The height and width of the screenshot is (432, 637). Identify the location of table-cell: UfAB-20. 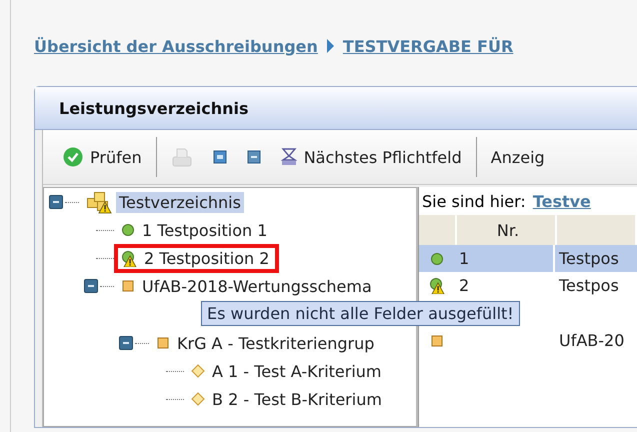
(591, 340).